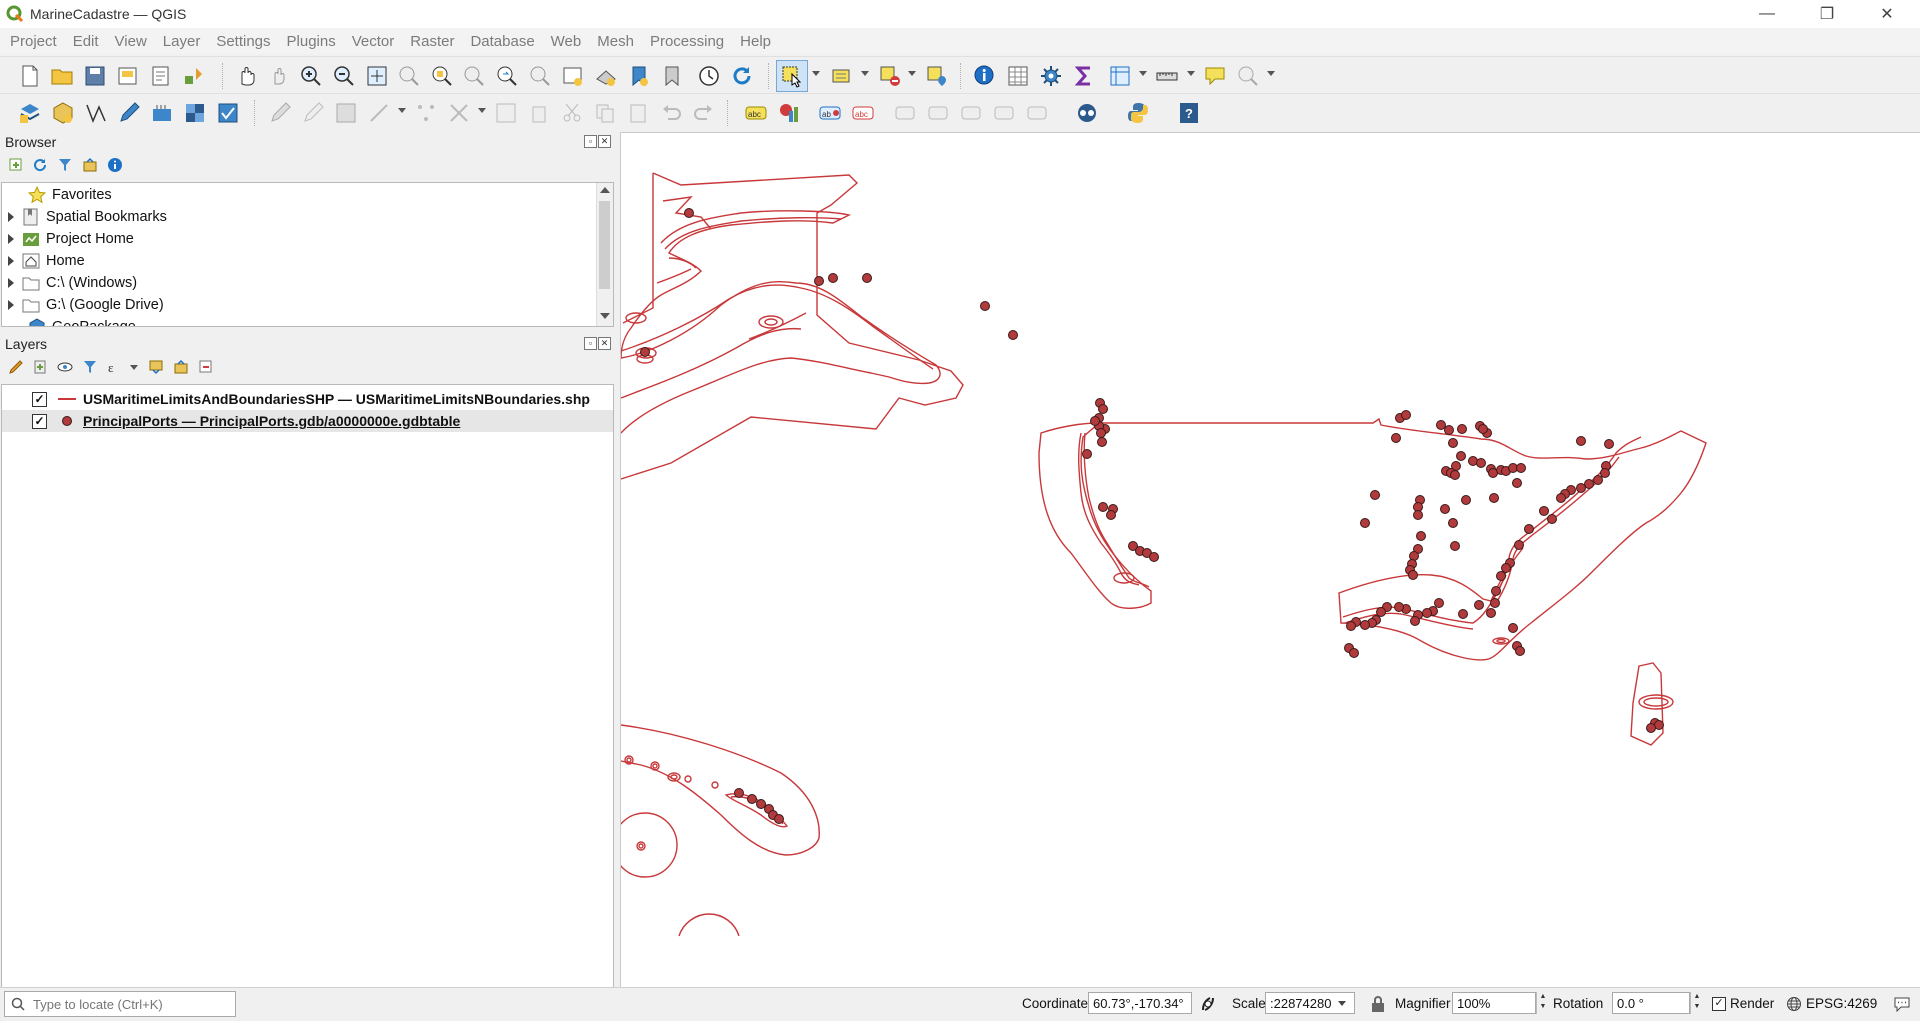 This screenshot has height=1021, width=1920. What do you see at coordinates (863, 113) in the screenshot?
I see `show-unplaced-labels-icon: abc` at bounding box center [863, 113].